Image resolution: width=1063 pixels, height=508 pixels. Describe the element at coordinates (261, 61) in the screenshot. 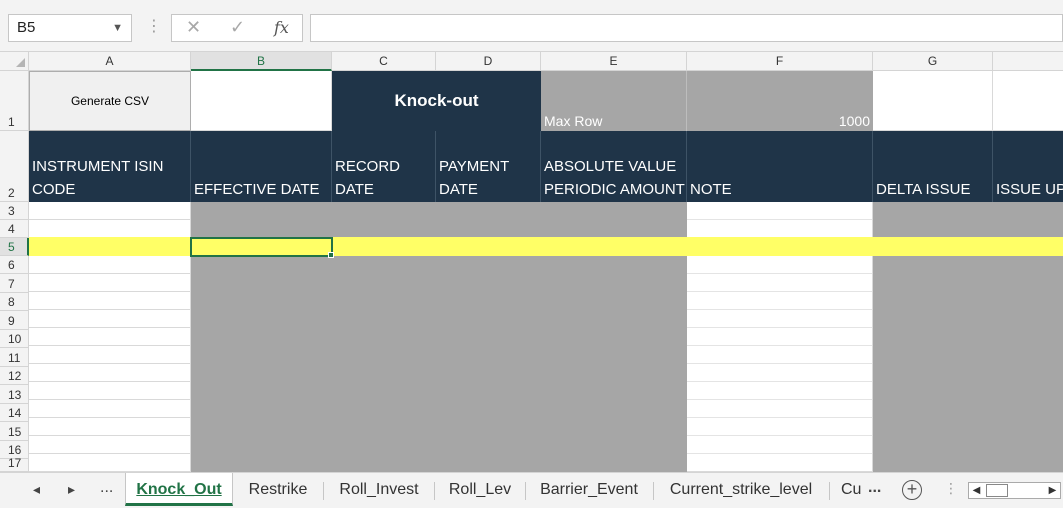

I see `column-header-b: B` at that location.